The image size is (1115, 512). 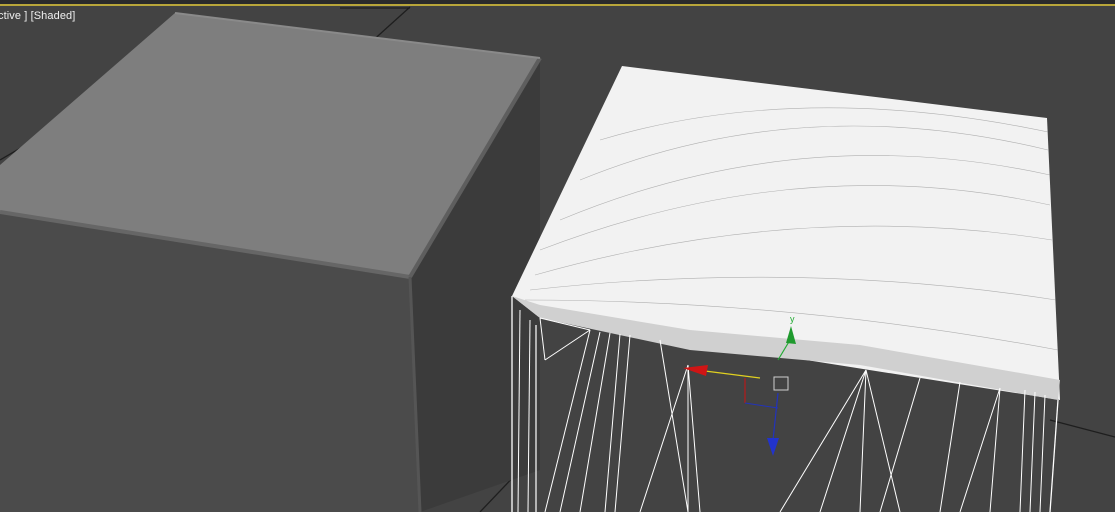 I want to click on viewport-label: ctive ] [Shaded], so click(x=37, y=16).